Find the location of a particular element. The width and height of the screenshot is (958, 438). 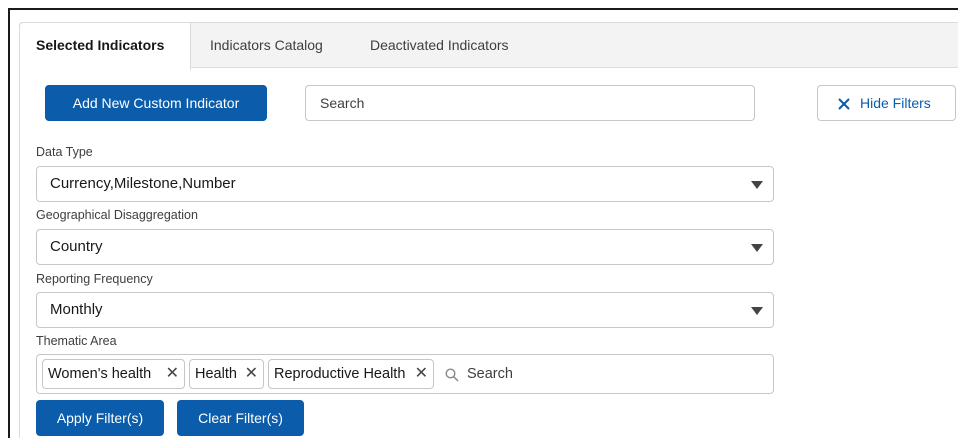

search-input: Search is located at coordinates (530, 103).